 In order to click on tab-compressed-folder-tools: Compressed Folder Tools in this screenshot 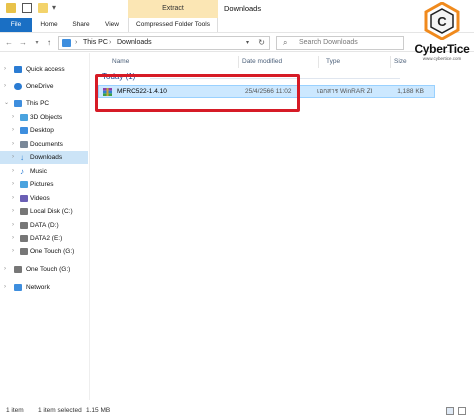, I will do `click(173, 25)`.